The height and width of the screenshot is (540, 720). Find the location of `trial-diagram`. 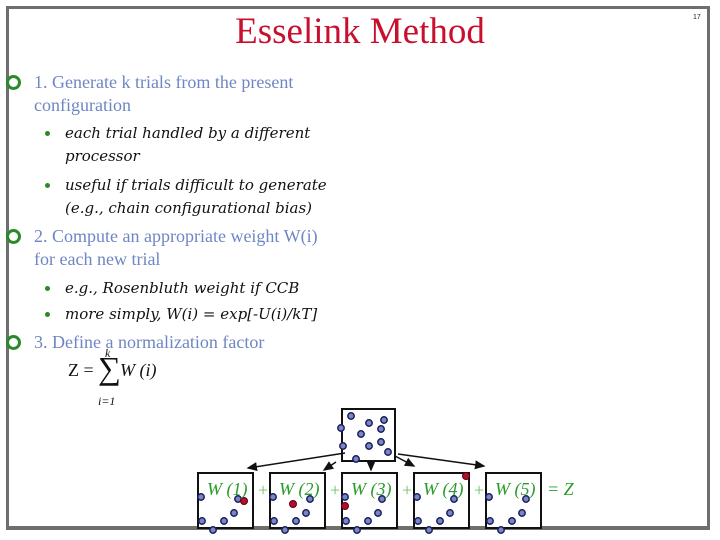

trial-diagram is located at coordinates (369, 471).